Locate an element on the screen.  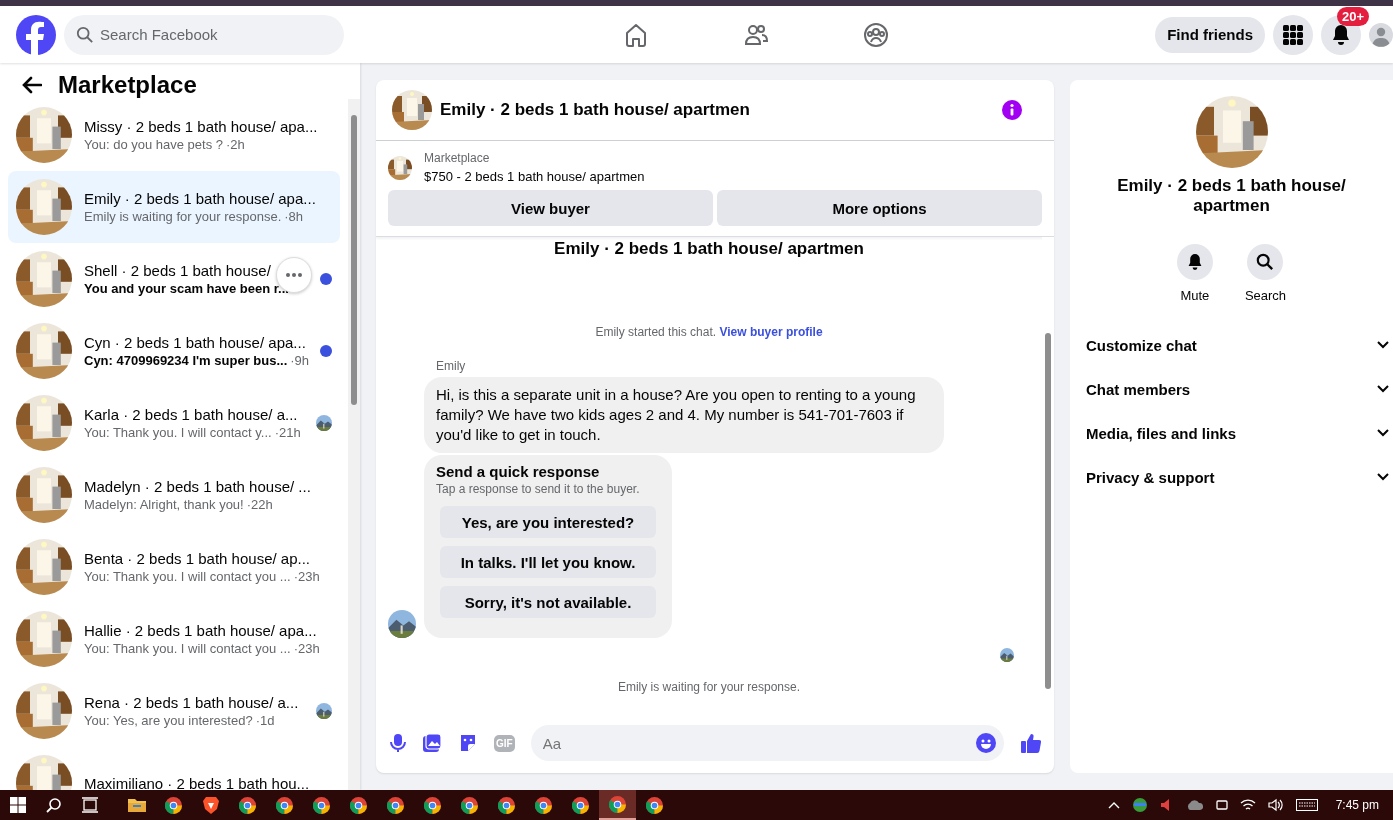
search-button is located at coordinates (1265, 262).